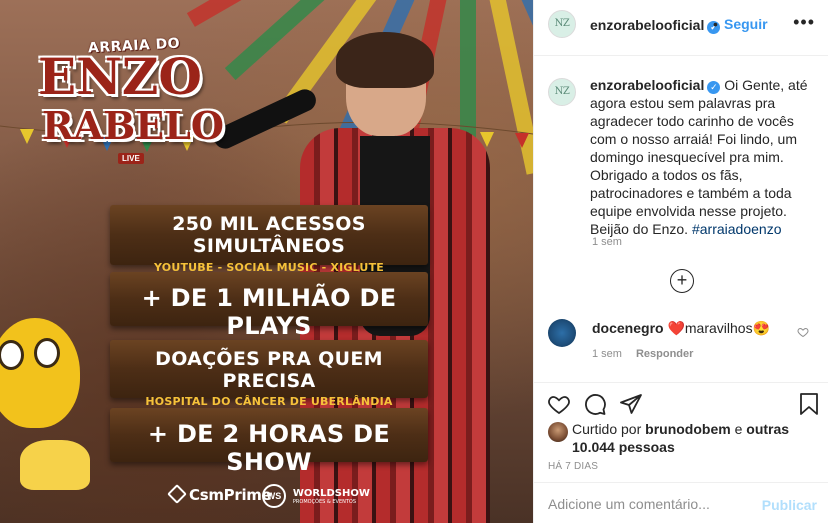 The image size is (828, 523). What do you see at coordinates (331, 493) in the screenshot?
I see `sponsor-name: WORLDSHOW` at bounding box center [331, 493].